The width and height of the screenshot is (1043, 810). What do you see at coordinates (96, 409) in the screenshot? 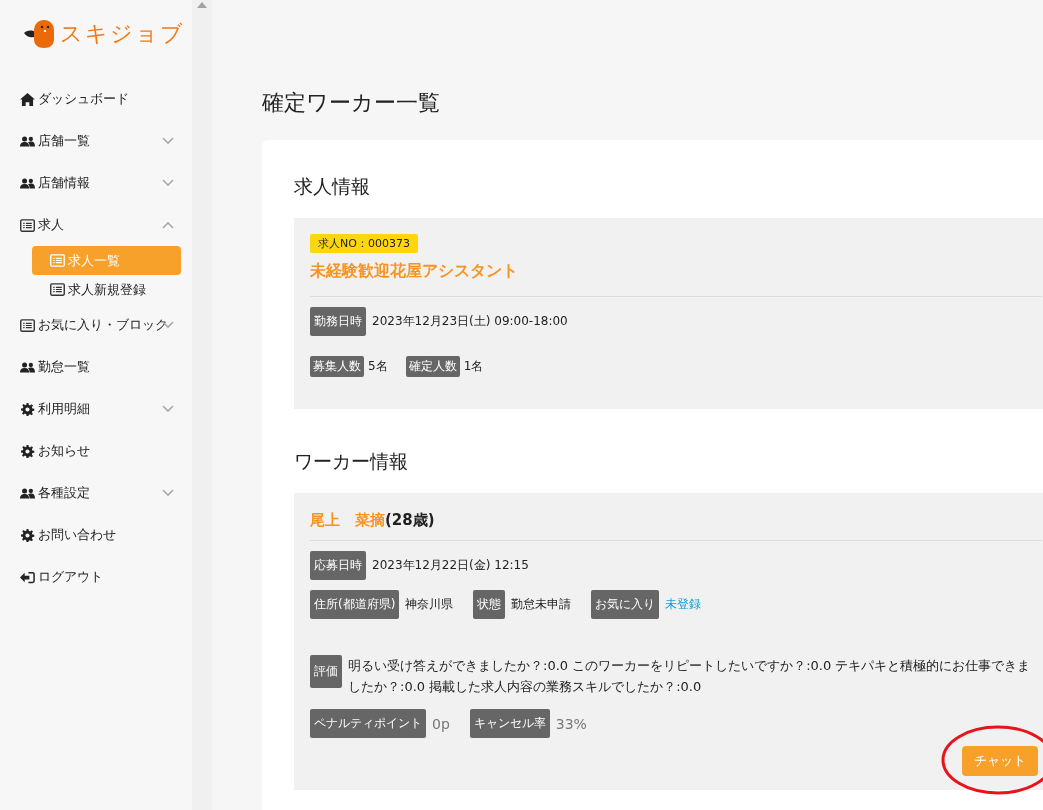
I see `sidebar-item: 利用明細` at bounding box center [96, 409].